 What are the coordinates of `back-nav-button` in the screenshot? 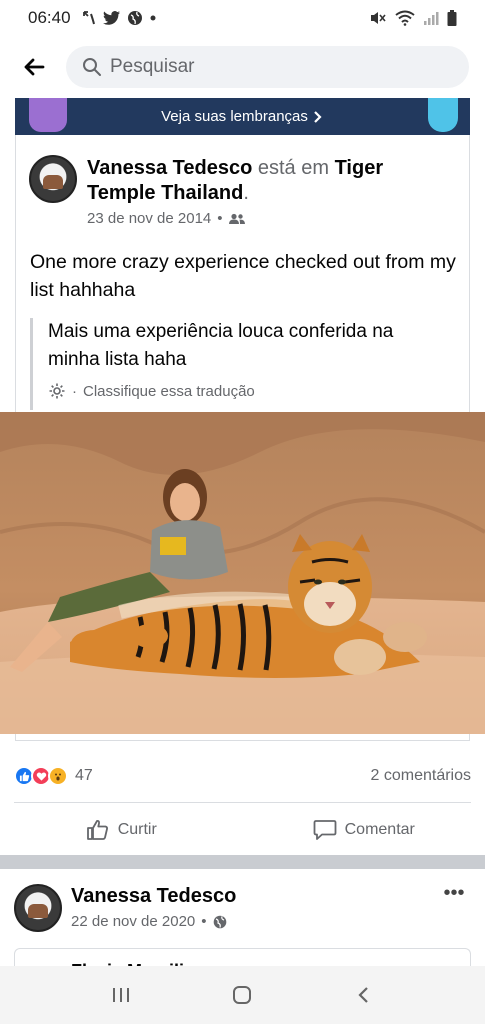 It's located at (364, 995).